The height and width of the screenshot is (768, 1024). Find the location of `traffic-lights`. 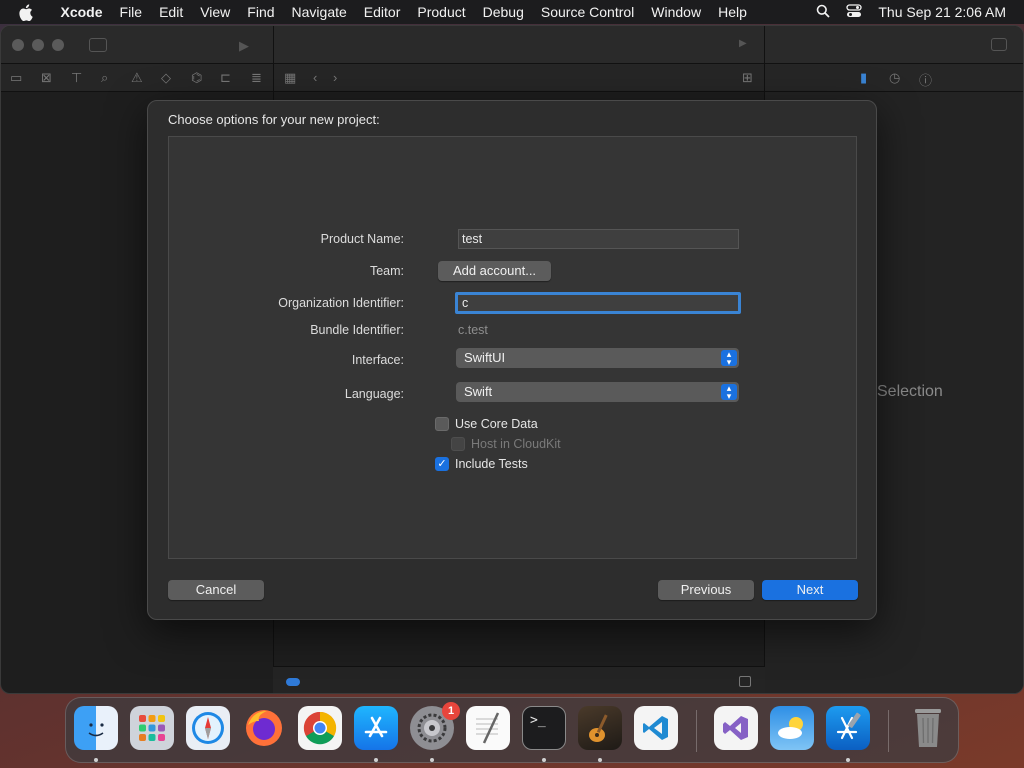

traffic-lights is located at coordinates (38, 45).